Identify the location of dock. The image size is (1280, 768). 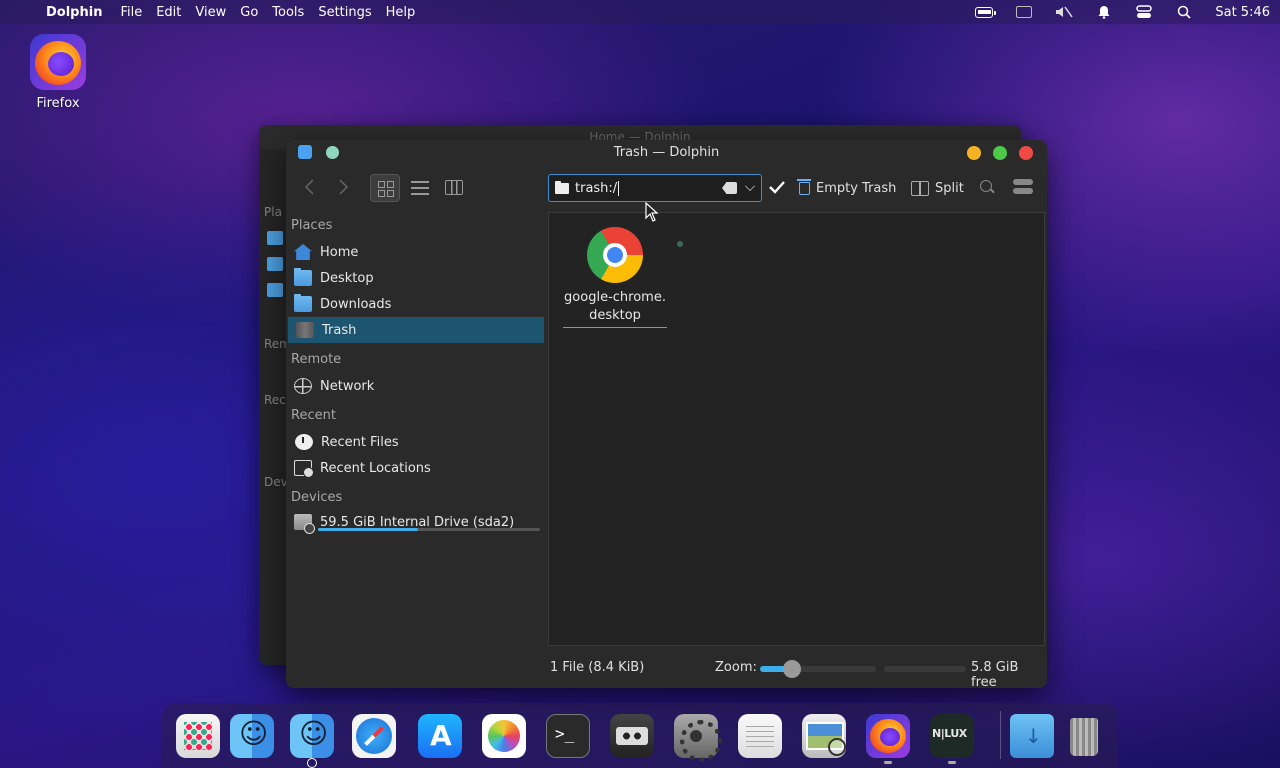
(640, 735).